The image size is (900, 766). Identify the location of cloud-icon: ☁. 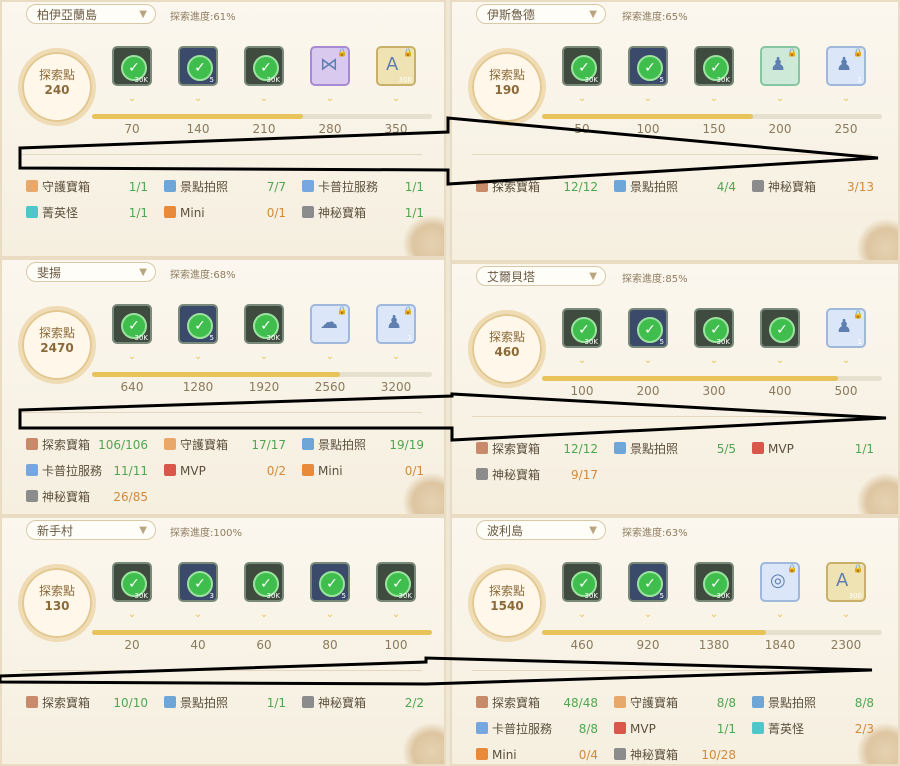
(329, 322).